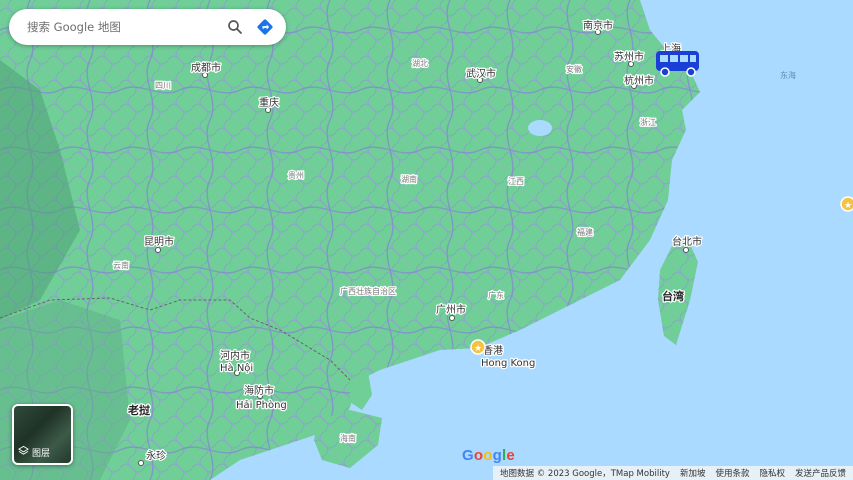 The image size is (853, 480). What do you see at coordinates (687, 241) in the screenshot?
I see `label-taipei: 台北市` at bounding box center [687, 241].